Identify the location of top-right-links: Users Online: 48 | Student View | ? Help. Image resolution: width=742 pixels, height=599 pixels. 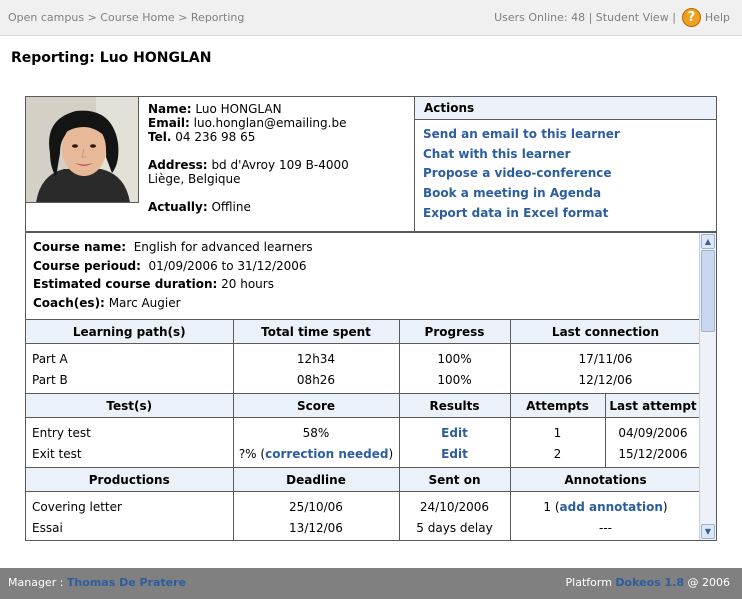
(612, 17).